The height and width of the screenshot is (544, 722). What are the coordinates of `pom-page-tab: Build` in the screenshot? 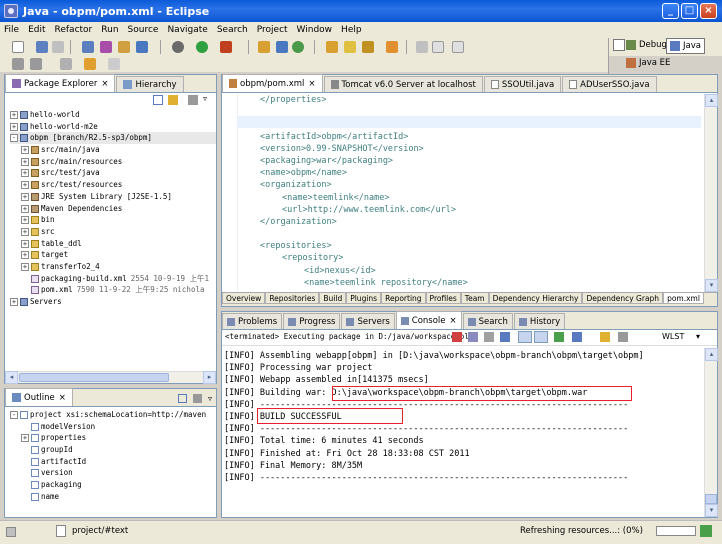 It's located at (333, 298).